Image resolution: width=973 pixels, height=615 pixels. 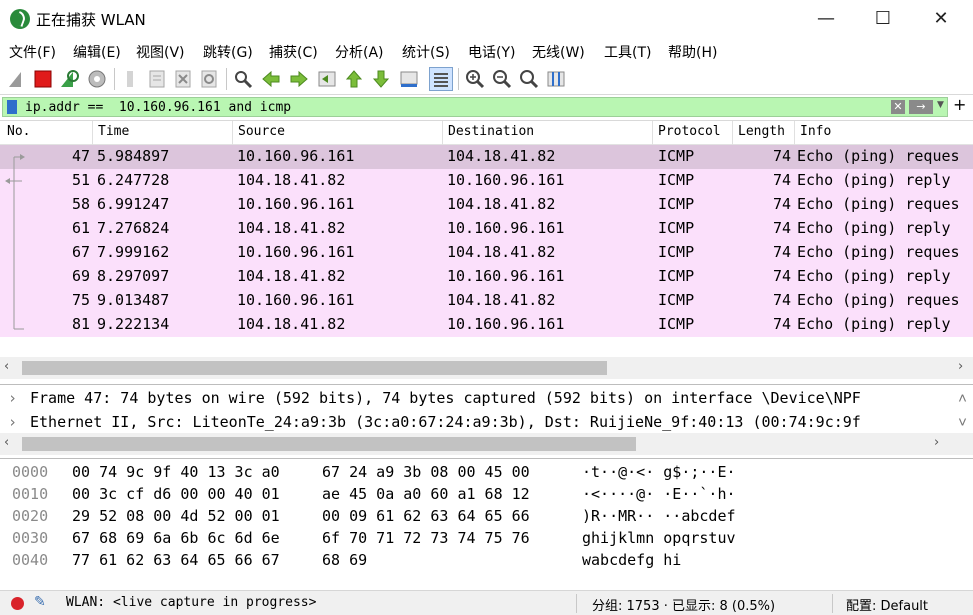 What do you see at coordinates (228, 52) in the screenshot?
I see `menu-go: 跳转(G)` at bounding box center [228, 52].